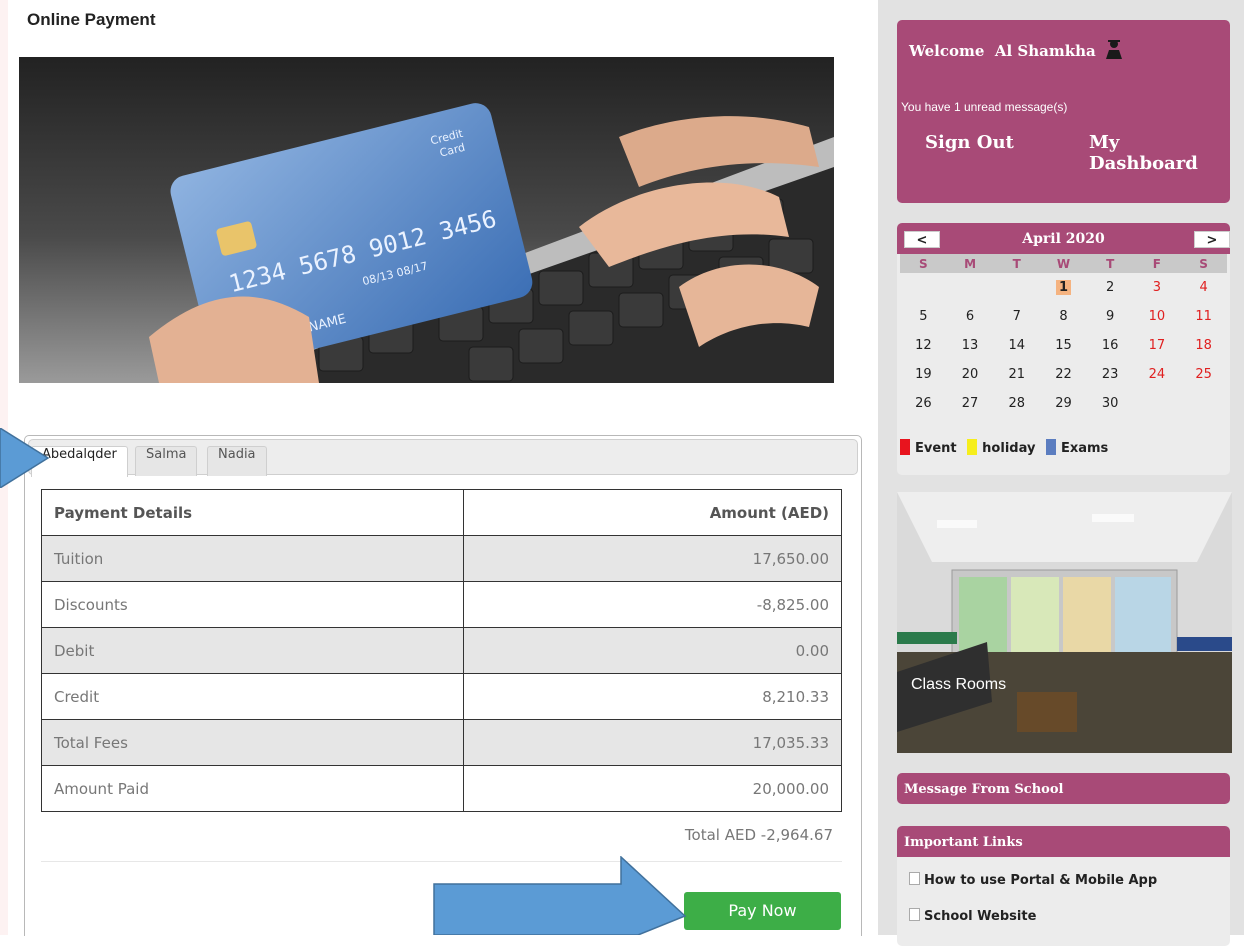  Describe the element at coordinates (652, 604) in the screenshot. I see `row-amount: -8,825.00` at that location.